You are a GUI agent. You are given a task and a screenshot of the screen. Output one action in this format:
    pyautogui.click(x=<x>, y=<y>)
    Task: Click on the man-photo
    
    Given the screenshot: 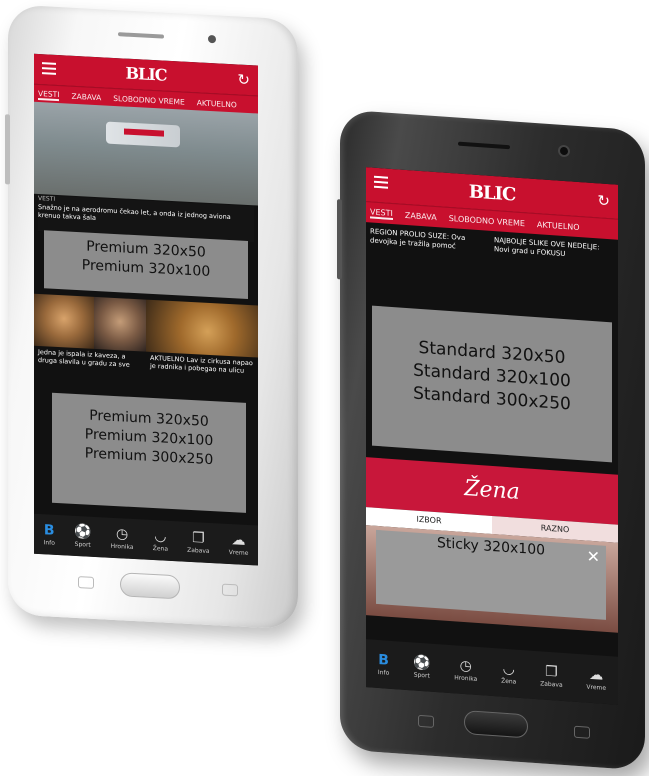 What is the action you would take?
    pyautogui.click(x=120, y=324)
    